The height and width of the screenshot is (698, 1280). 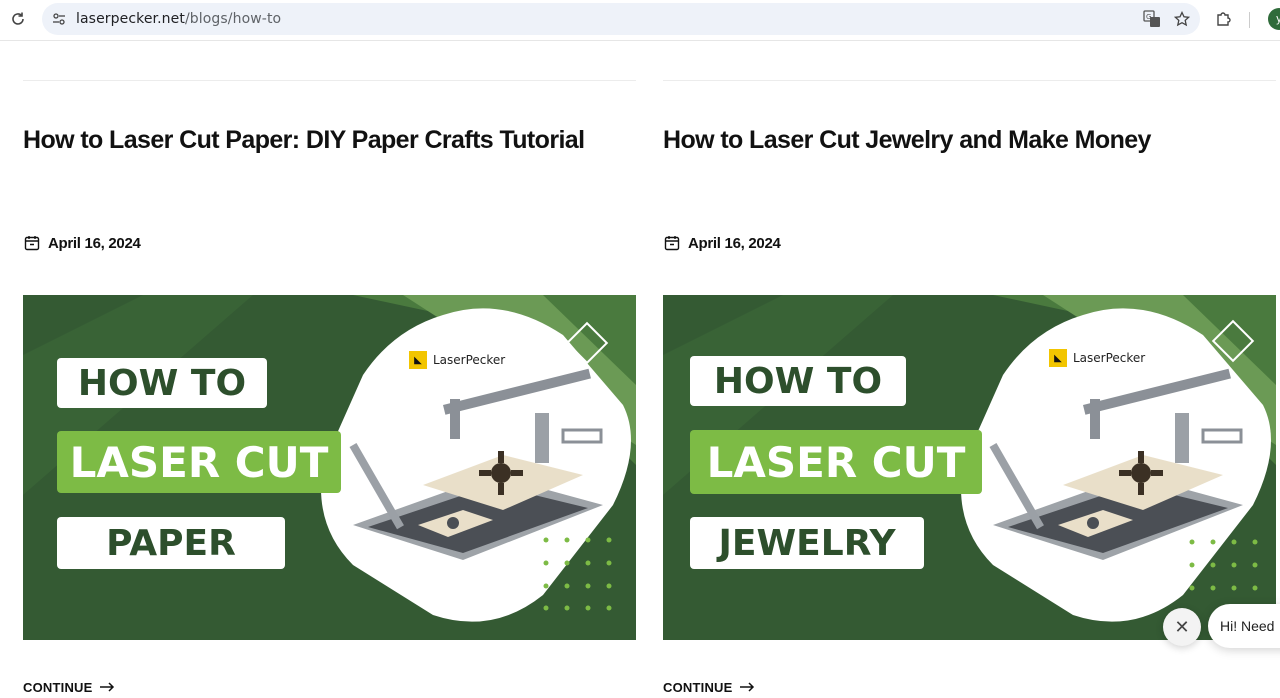 I want to click on thumbnail-line-3: PAPER, so click(x=171, y=543).